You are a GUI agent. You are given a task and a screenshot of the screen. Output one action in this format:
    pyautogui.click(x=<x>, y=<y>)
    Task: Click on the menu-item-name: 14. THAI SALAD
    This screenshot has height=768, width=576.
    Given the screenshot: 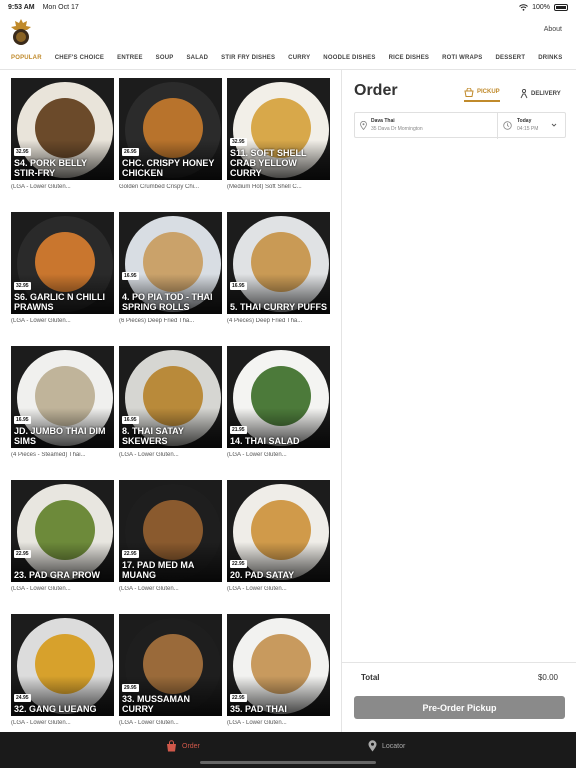 What is the action you would take?
    pyautogui.click(x=265, y=441)
    